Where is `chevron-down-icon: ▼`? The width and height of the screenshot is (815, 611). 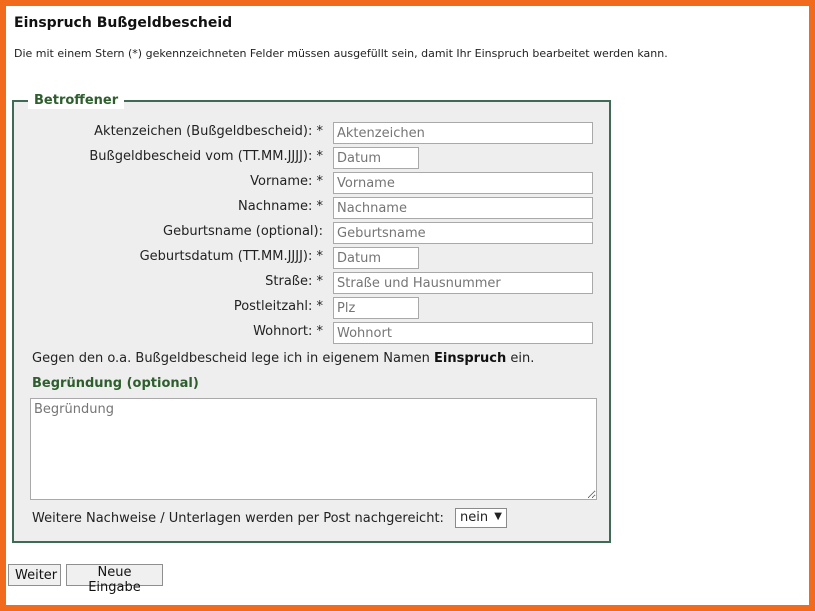
chevron-down-icon: ▼ is located at coordinates (498, 516).